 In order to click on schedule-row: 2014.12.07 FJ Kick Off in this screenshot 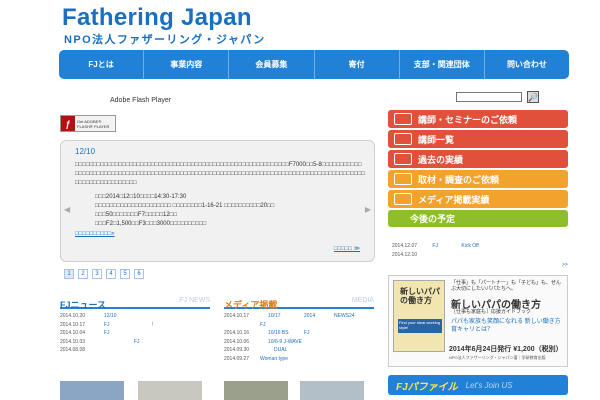, I will do `click(435, 246)`.